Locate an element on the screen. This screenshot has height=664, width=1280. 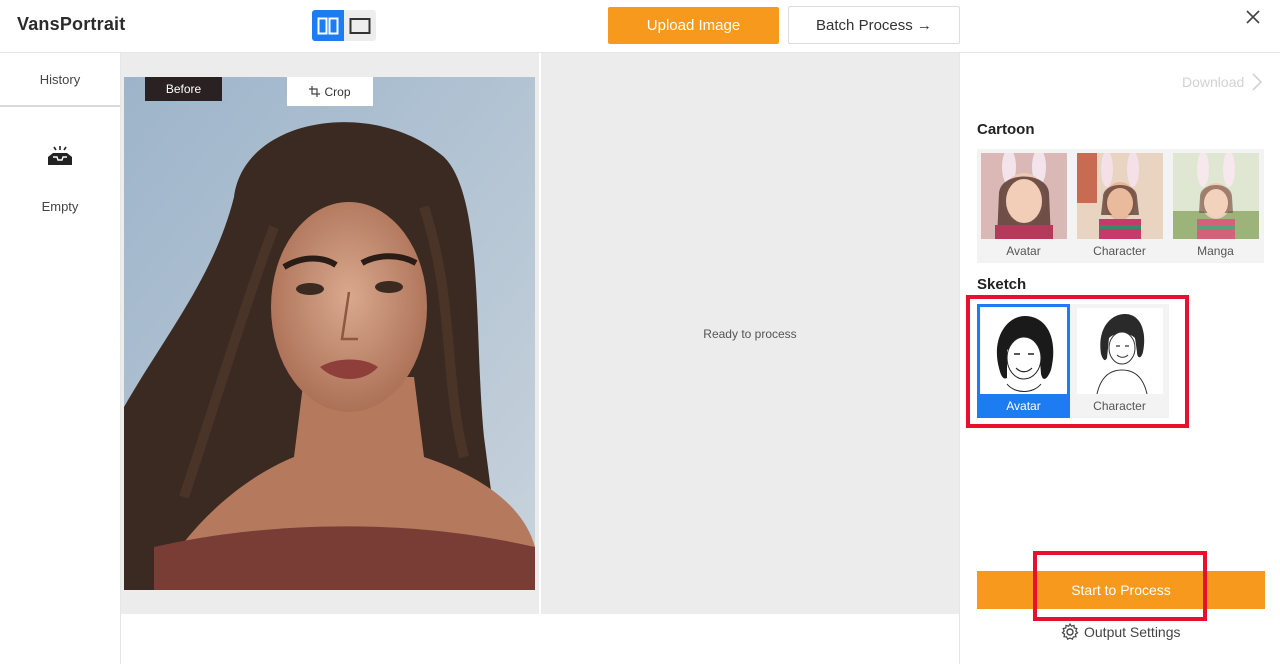
sketch-section-title: Sketch is located at coordinates (1002, 284).